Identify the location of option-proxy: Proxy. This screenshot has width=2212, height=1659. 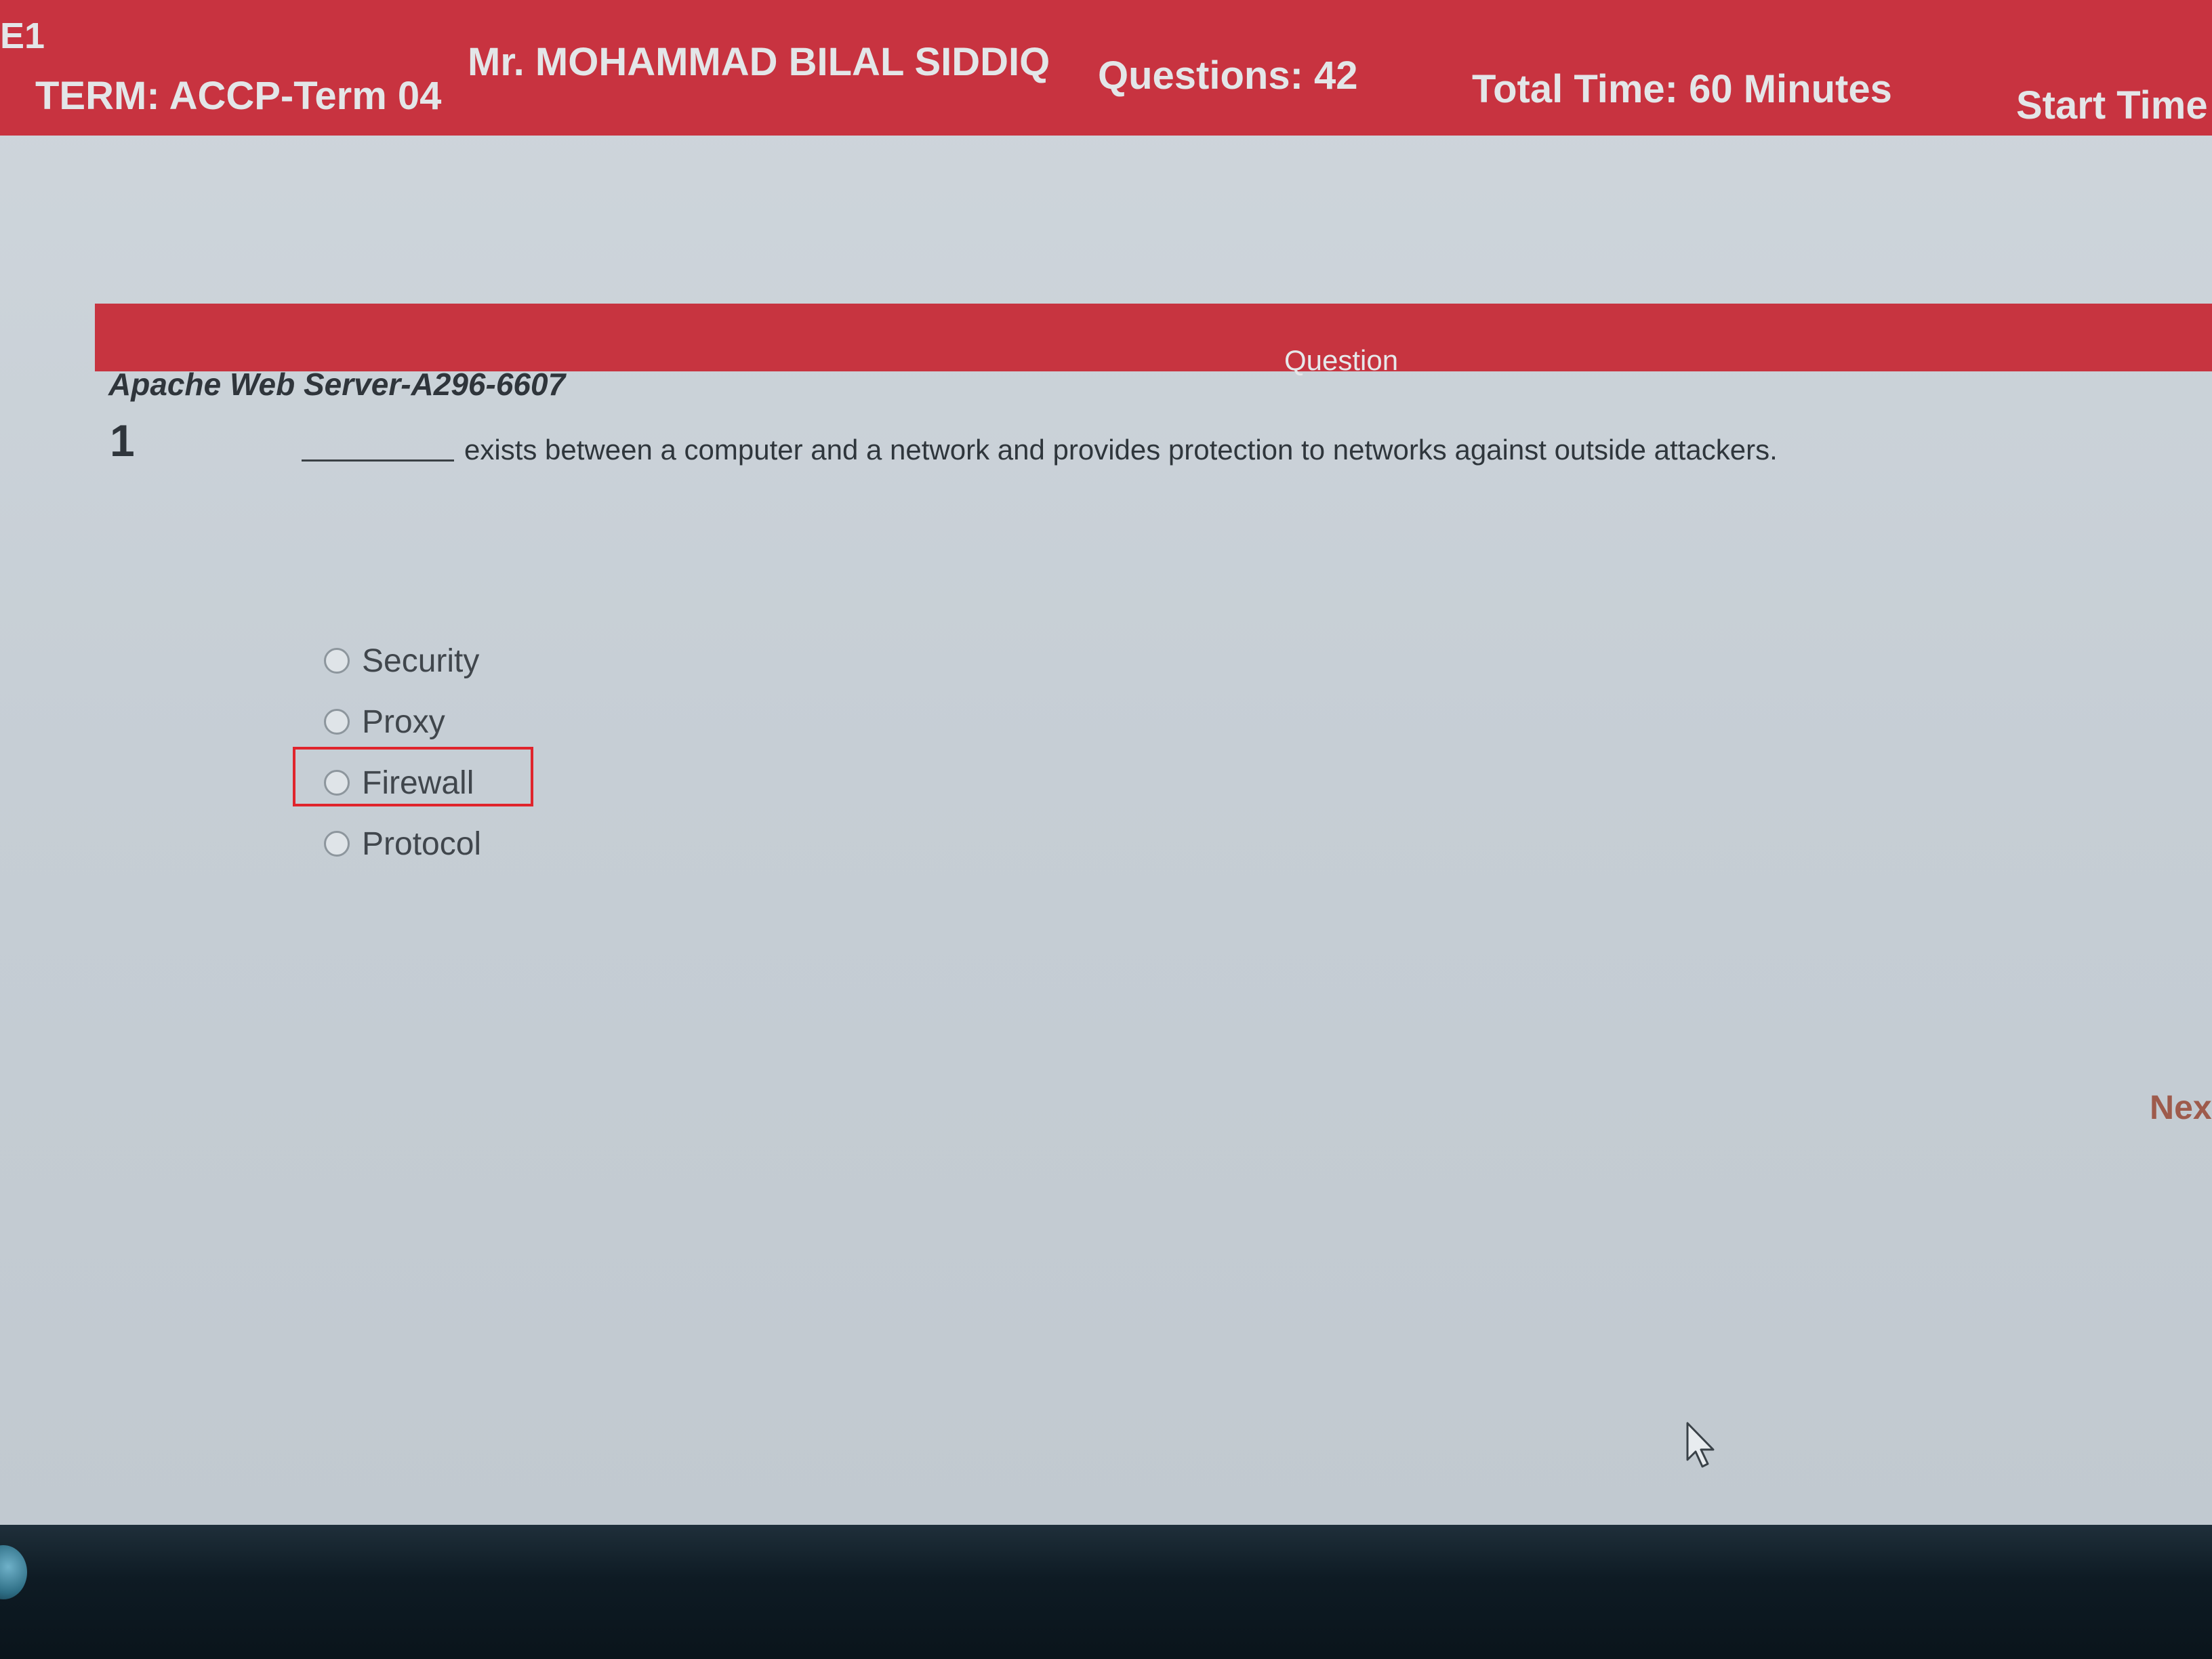
(403, 721).